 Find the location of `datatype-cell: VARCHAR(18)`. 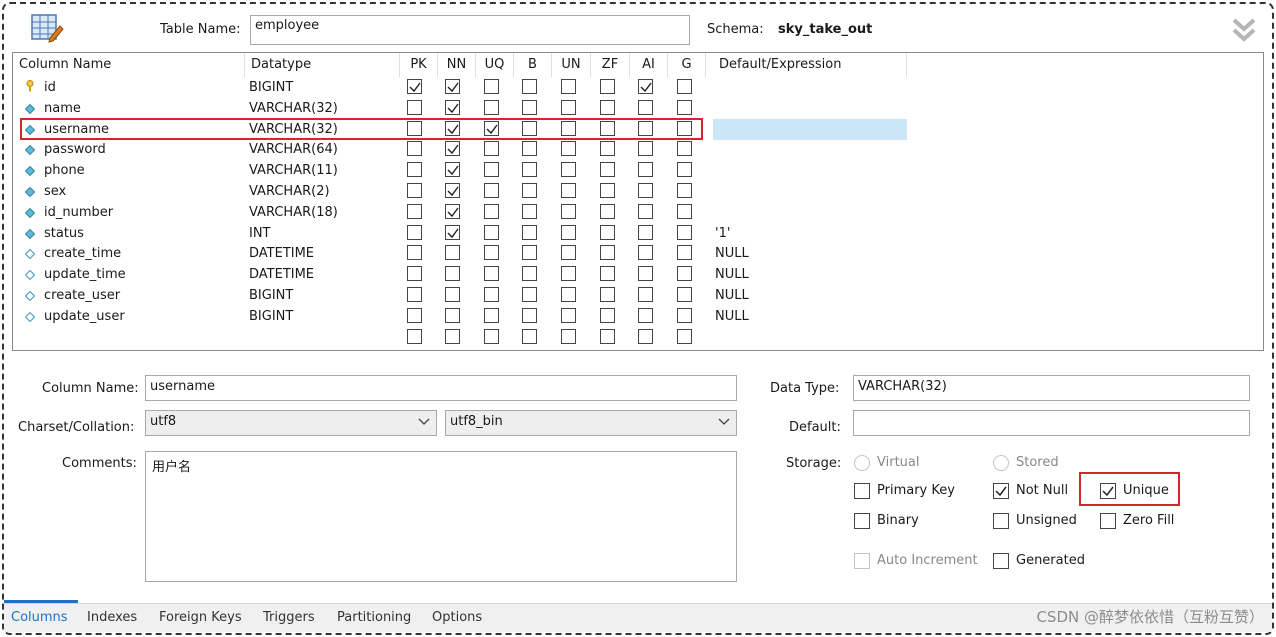

datatype-cell: VARCHAR(18) is located at coordinates (293, 212).